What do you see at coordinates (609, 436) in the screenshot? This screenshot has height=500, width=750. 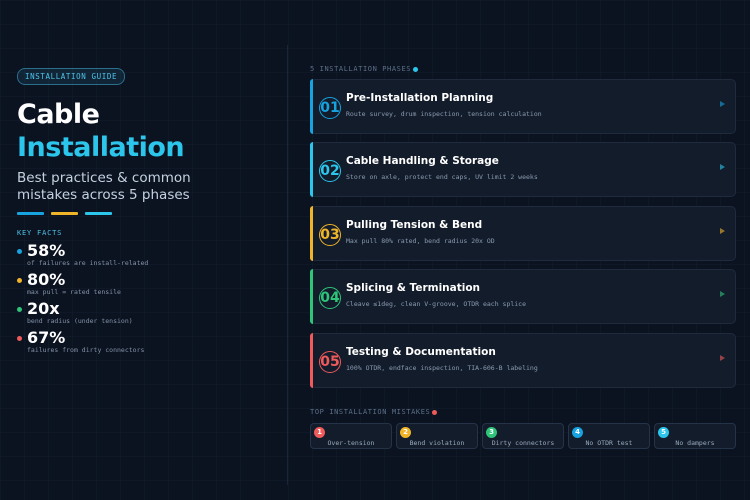 I see `mistake-chip: 4 No OTDR test` at bounding box center [609, 436].